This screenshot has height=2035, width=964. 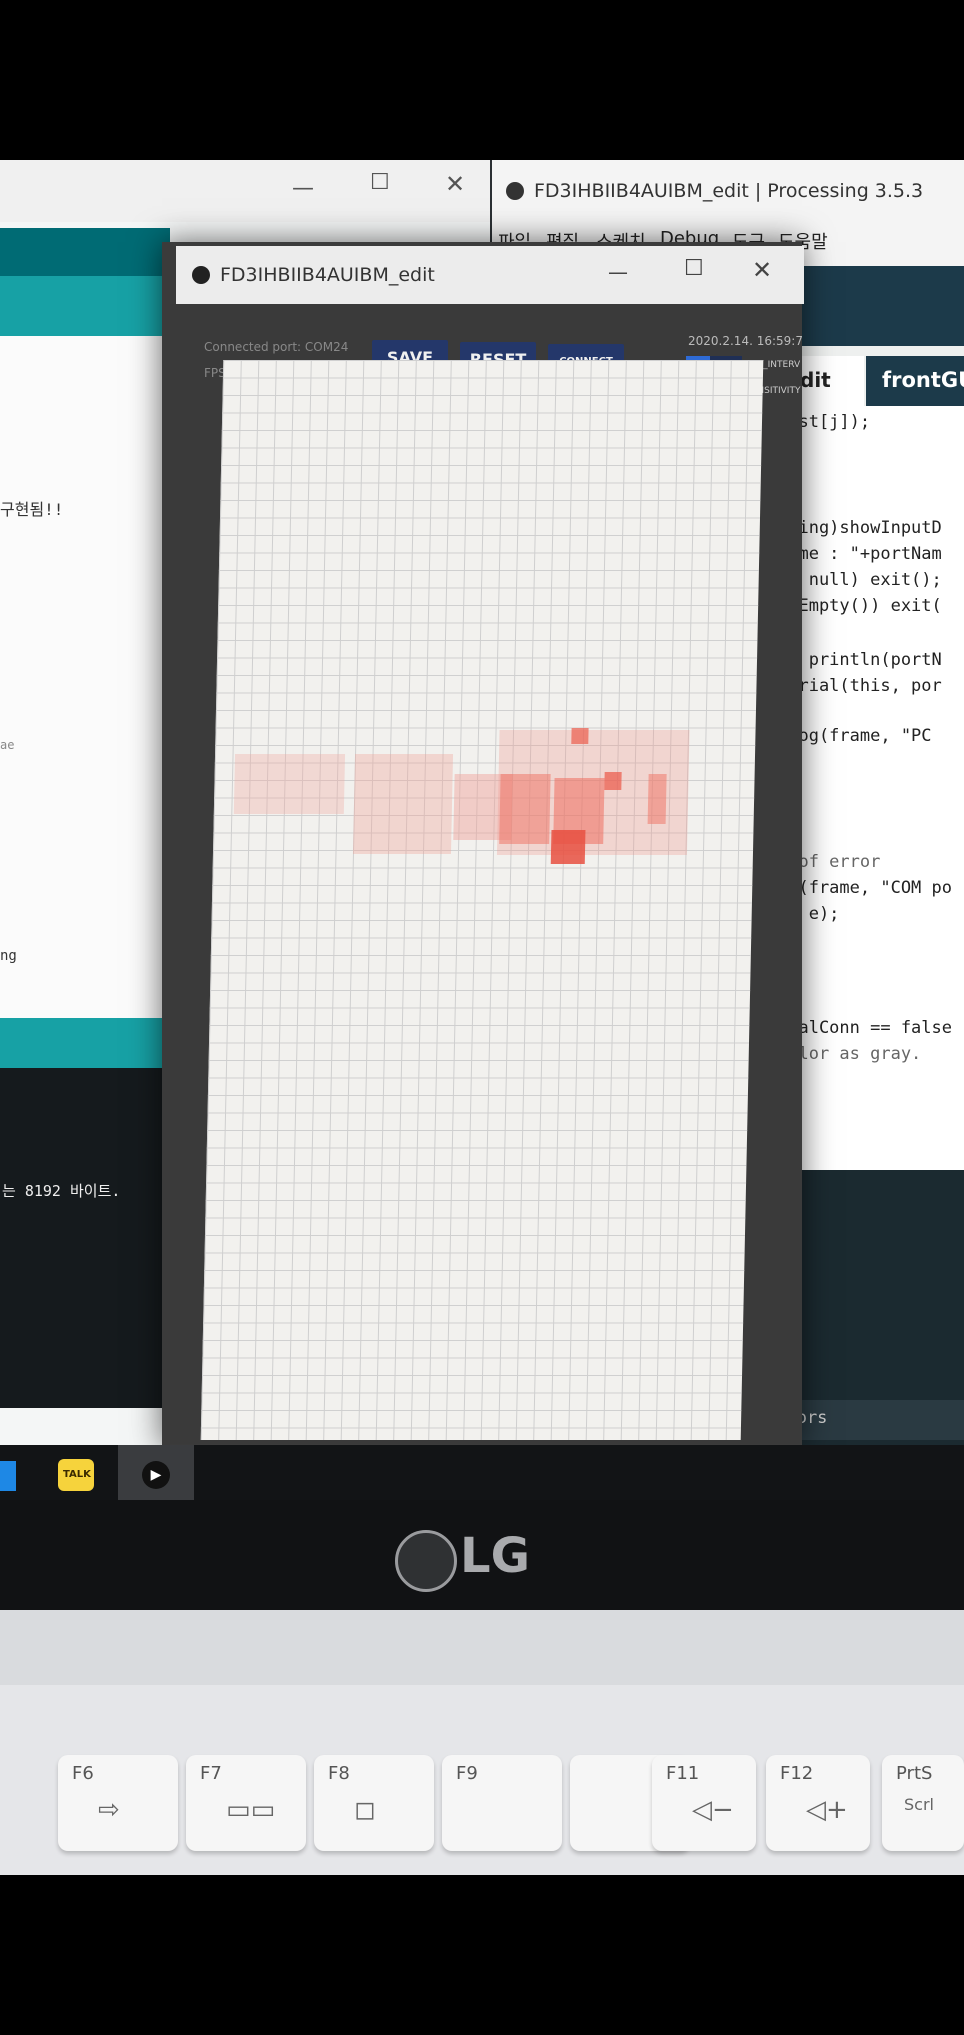 I want to click on left-editor-line: ae, so click(x=7, y=745).